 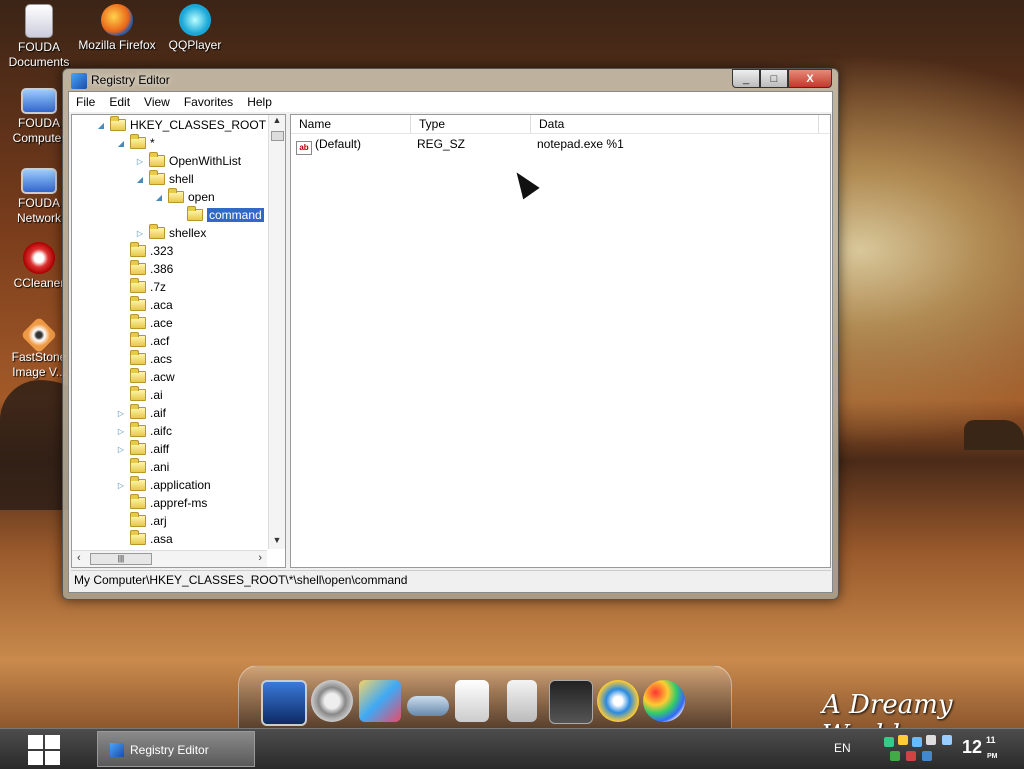 What do you see at coordinates (277, 122) in the screenshot?
I see `scroll-up-icon: ▲` at bounding box center [277, 122].